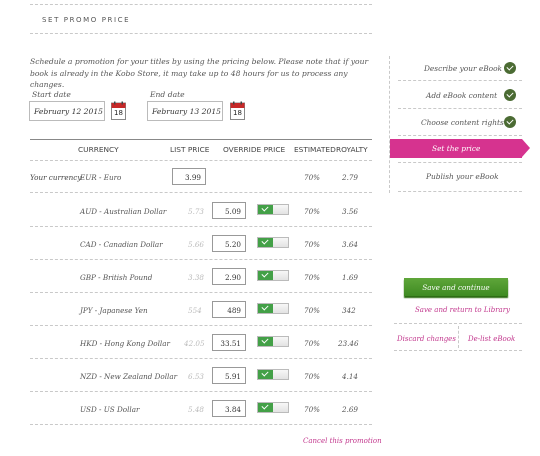 This screenshot has width=540, height=456. I want to click on header-list-price: LIST PRICE, so click(190, 149).